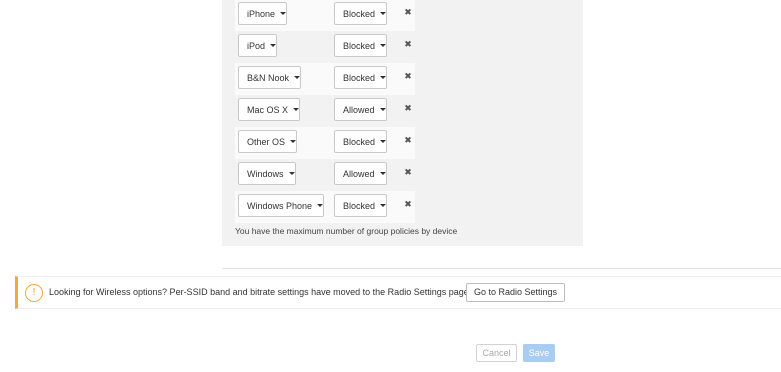 Image resolution: width=781 pixels, height=372 pixels. I want to click on cancel-button: Cancel, so click(496, 353).